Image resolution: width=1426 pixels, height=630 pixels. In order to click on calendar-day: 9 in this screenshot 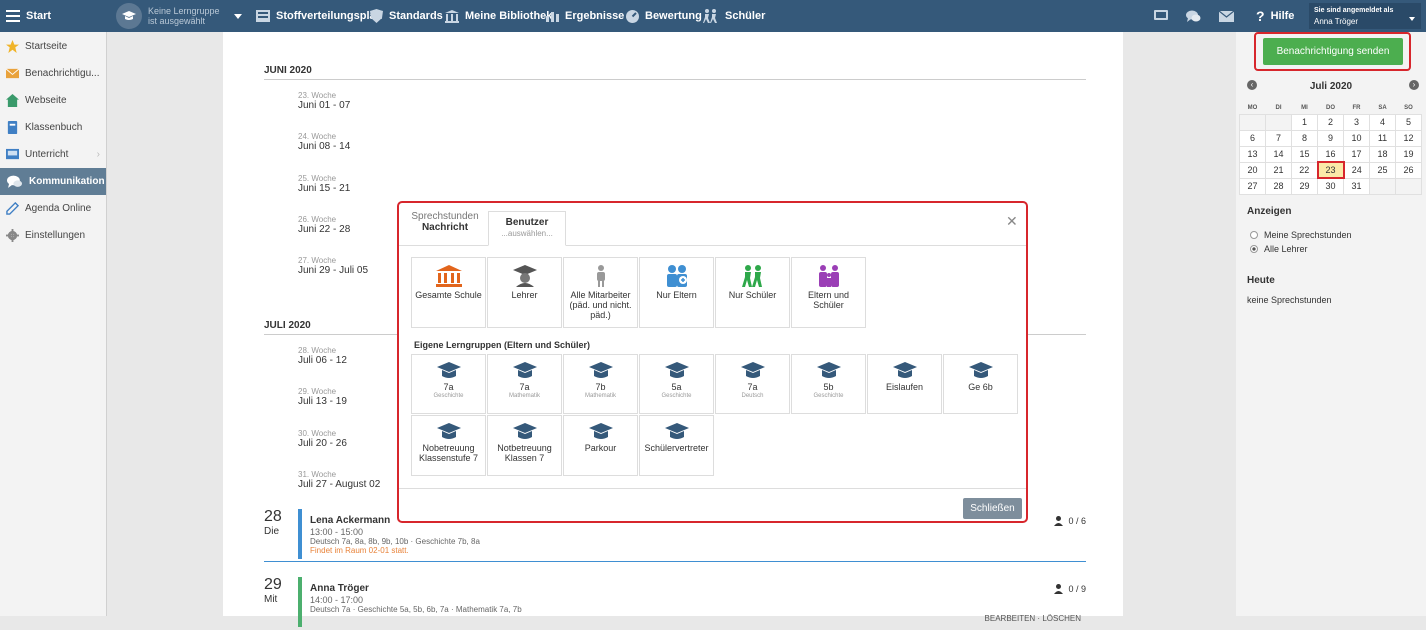, I will do `click(1330, 138)`.